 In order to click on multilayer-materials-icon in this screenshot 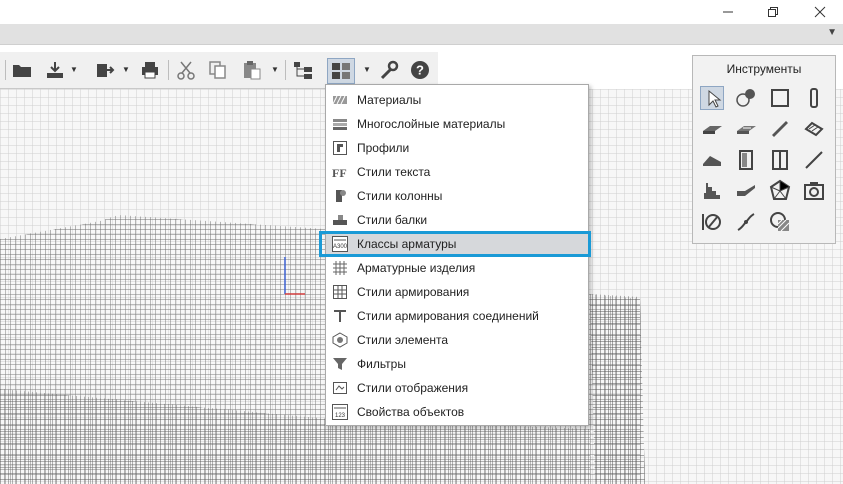, I will do `click(340, 124)`.